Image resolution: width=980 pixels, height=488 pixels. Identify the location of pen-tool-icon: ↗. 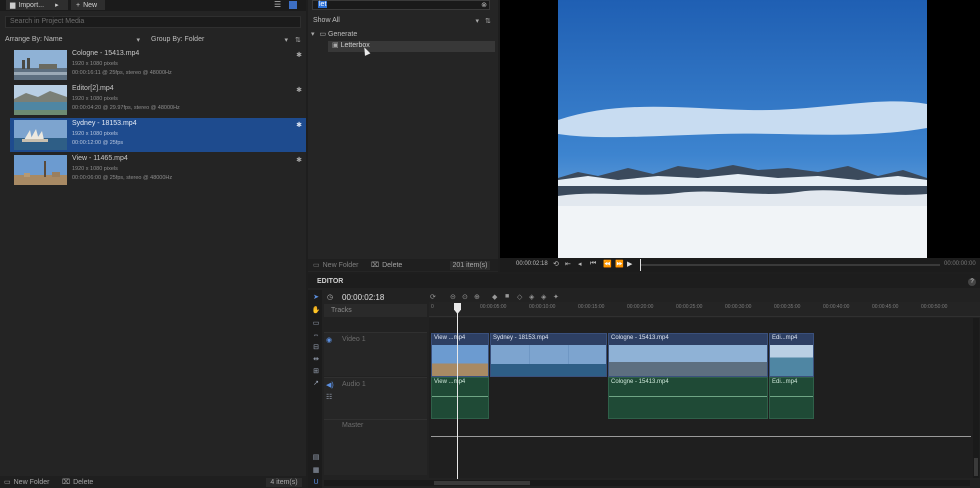
(316, 383).